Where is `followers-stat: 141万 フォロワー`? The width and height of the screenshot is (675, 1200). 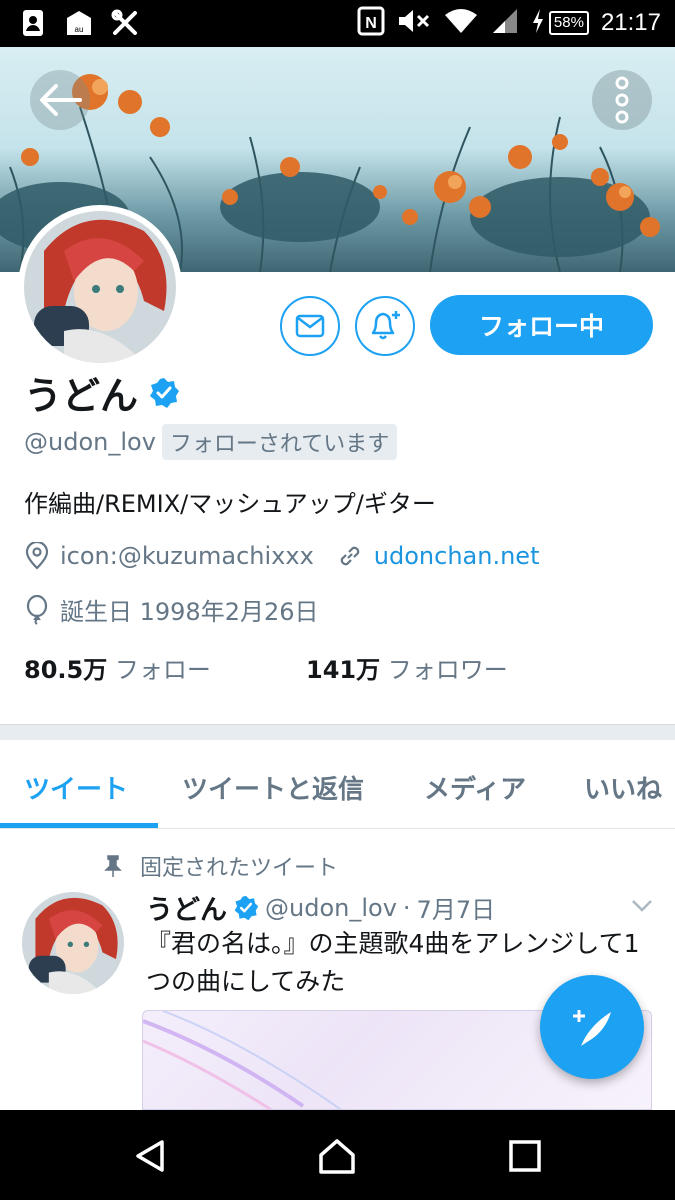
followers-stat: 141万 フォロワー is located at coordinates (407, 667).